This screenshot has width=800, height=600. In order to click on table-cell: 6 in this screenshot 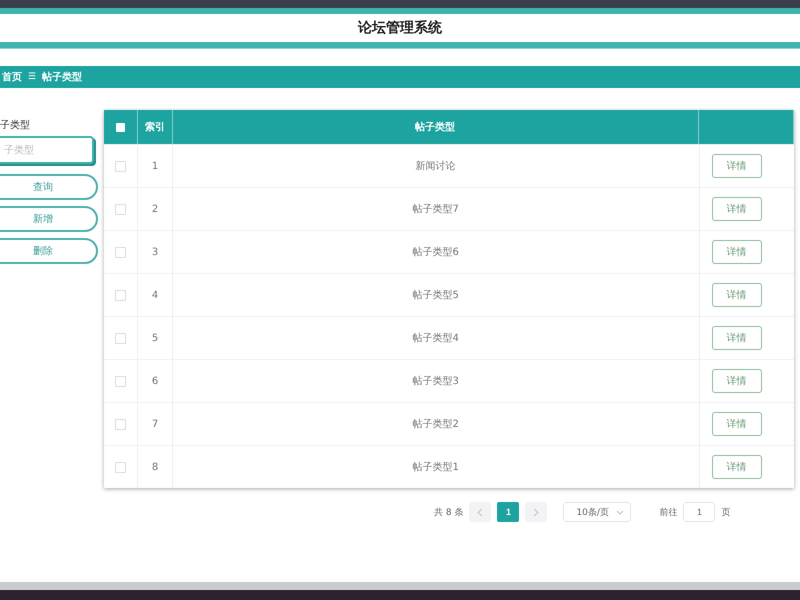, I will do `click(155, 381)`.